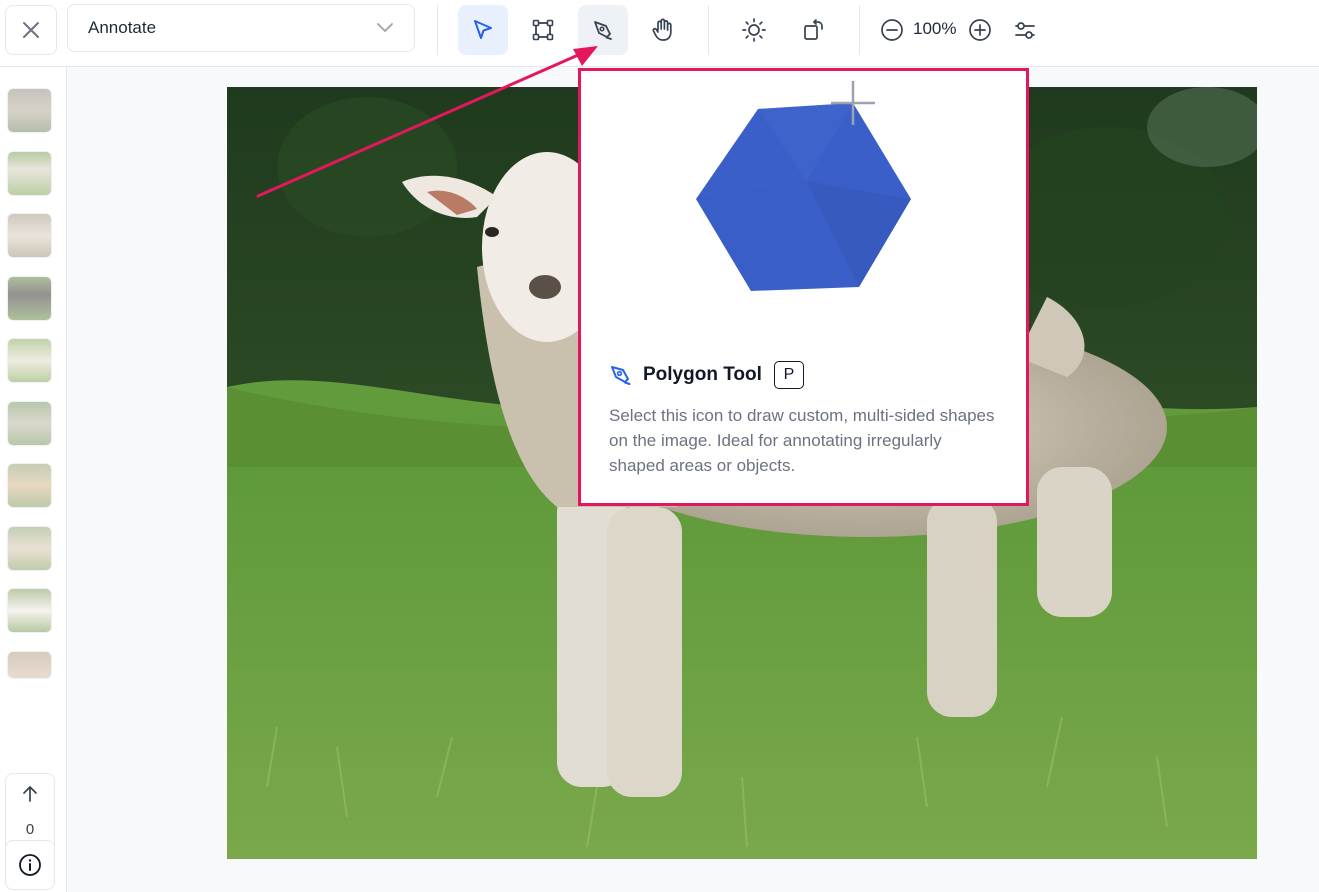  I want to click on rotate-button, so click(814, 30).